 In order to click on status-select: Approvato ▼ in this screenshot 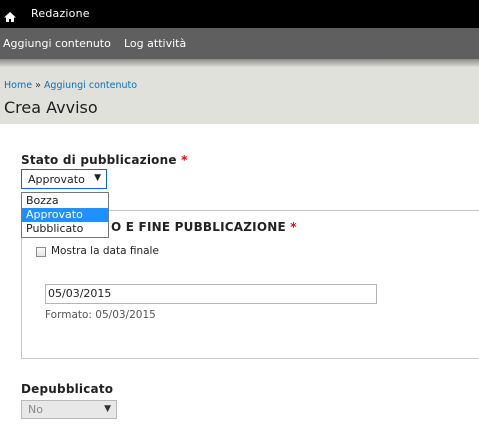, I will do `click(64, 179)`.